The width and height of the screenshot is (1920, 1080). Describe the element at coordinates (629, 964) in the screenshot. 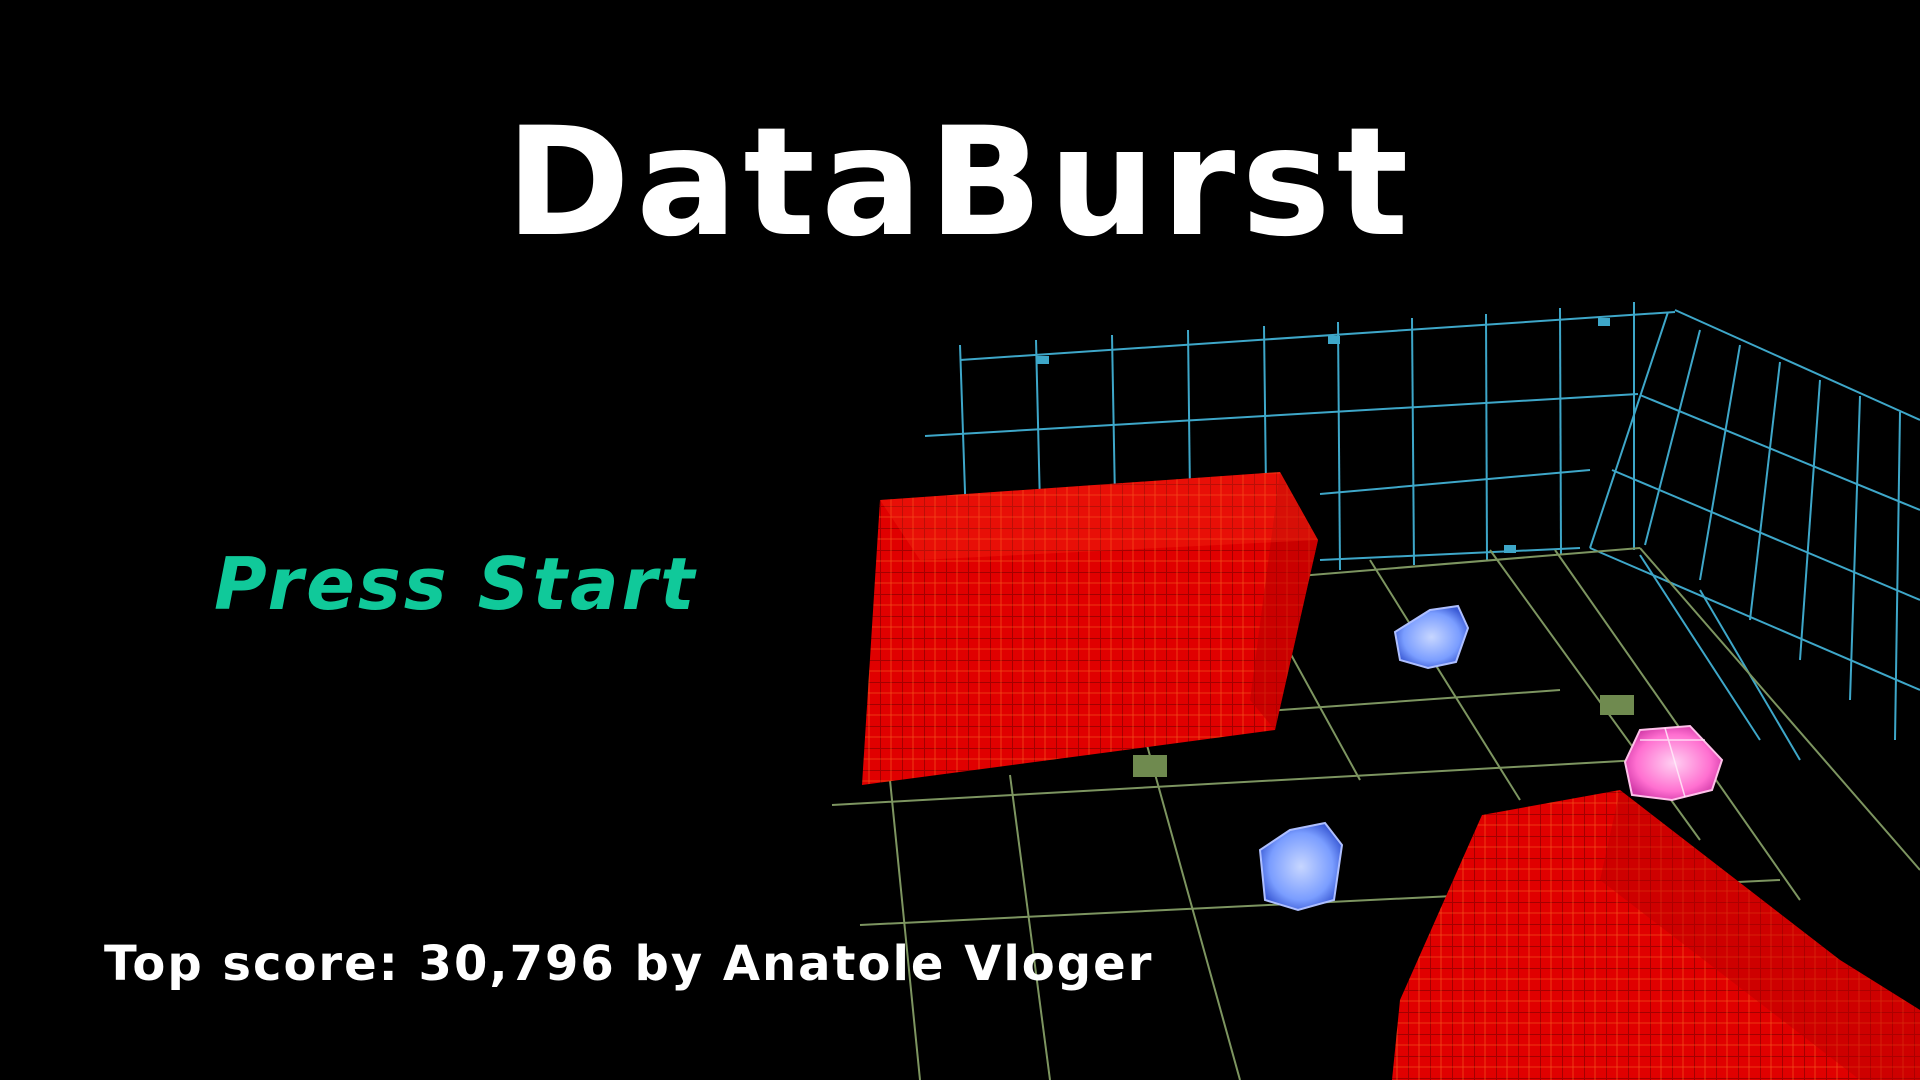

I see `top-score-text: Top score: 30,796 by Anatole Vloger` at that location.